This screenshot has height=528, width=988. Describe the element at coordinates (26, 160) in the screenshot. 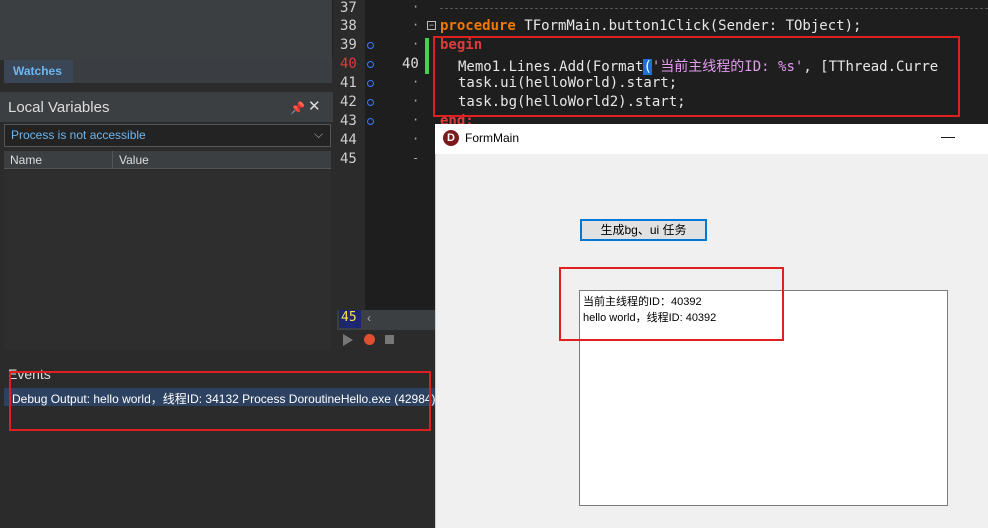

I see `column-name: Name` at that location.